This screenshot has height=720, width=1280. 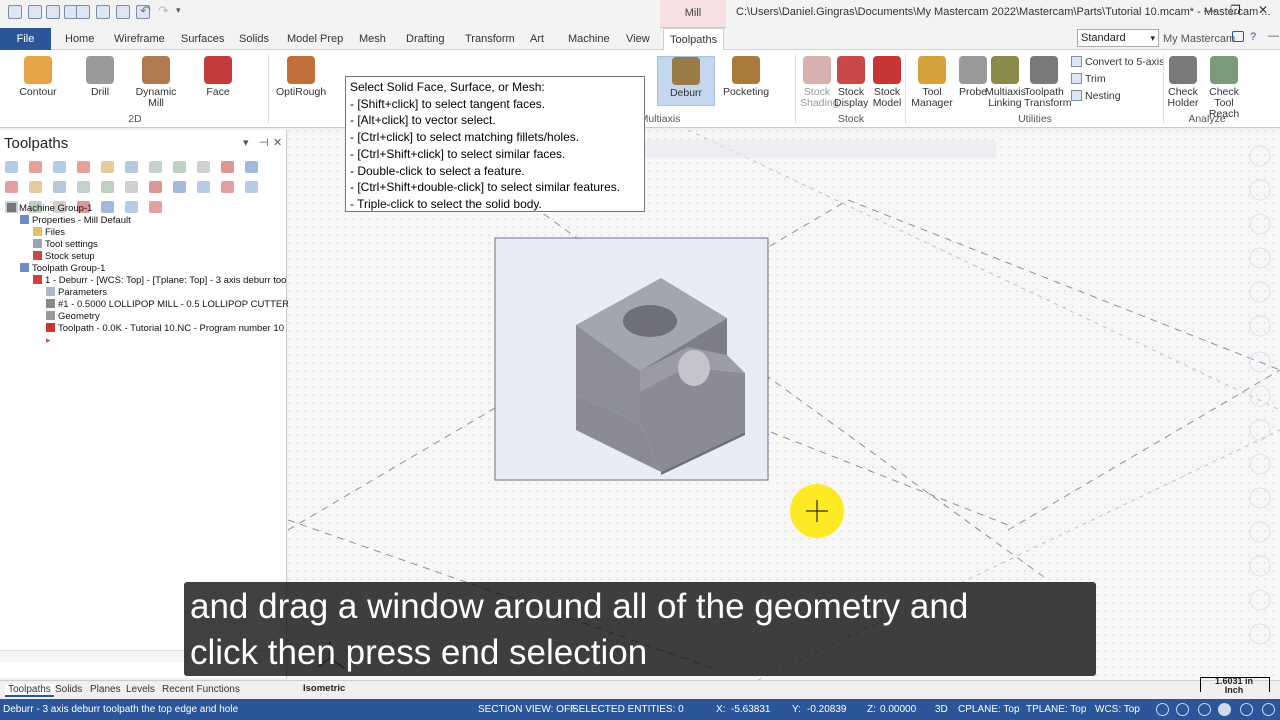 I want to click on restore-icon: ❐, so click(x=1235, y=10).